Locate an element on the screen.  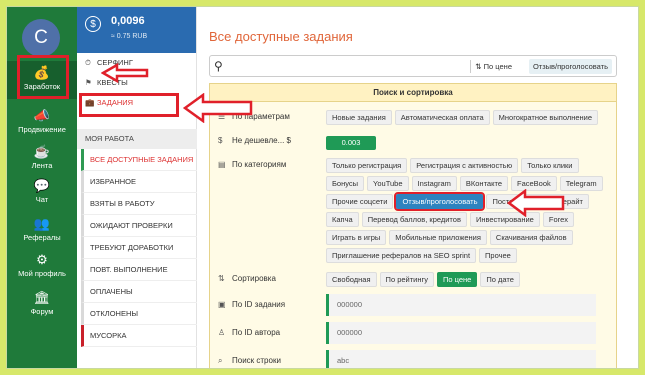
nav-item-promotion: 📣 Продвижение is located at coordinates (42, 121).